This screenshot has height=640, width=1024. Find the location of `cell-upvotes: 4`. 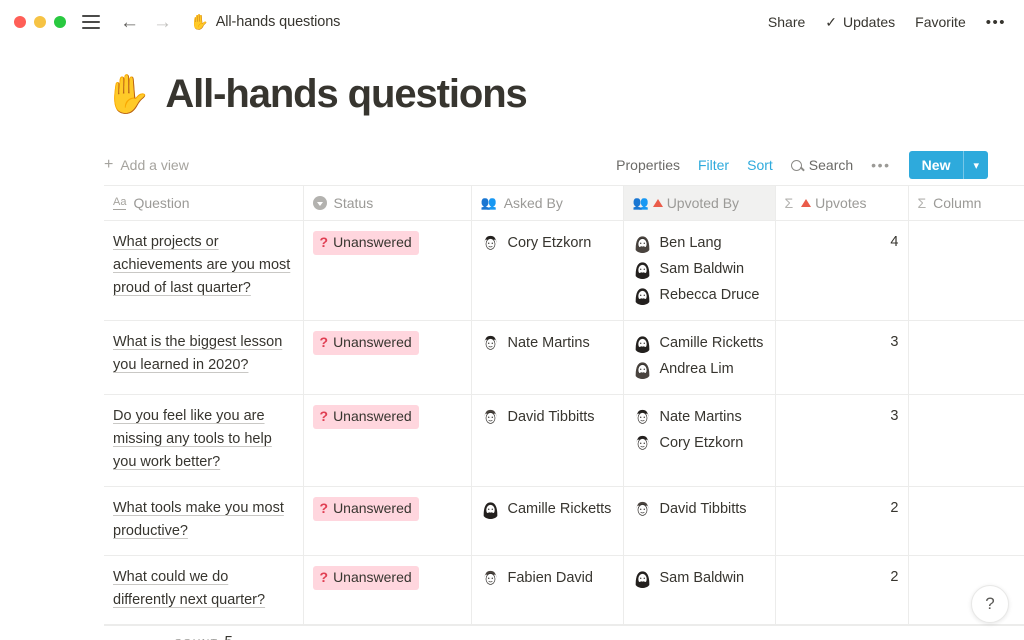

cell-upvotes: 4 is located at coordinates (842, 270).